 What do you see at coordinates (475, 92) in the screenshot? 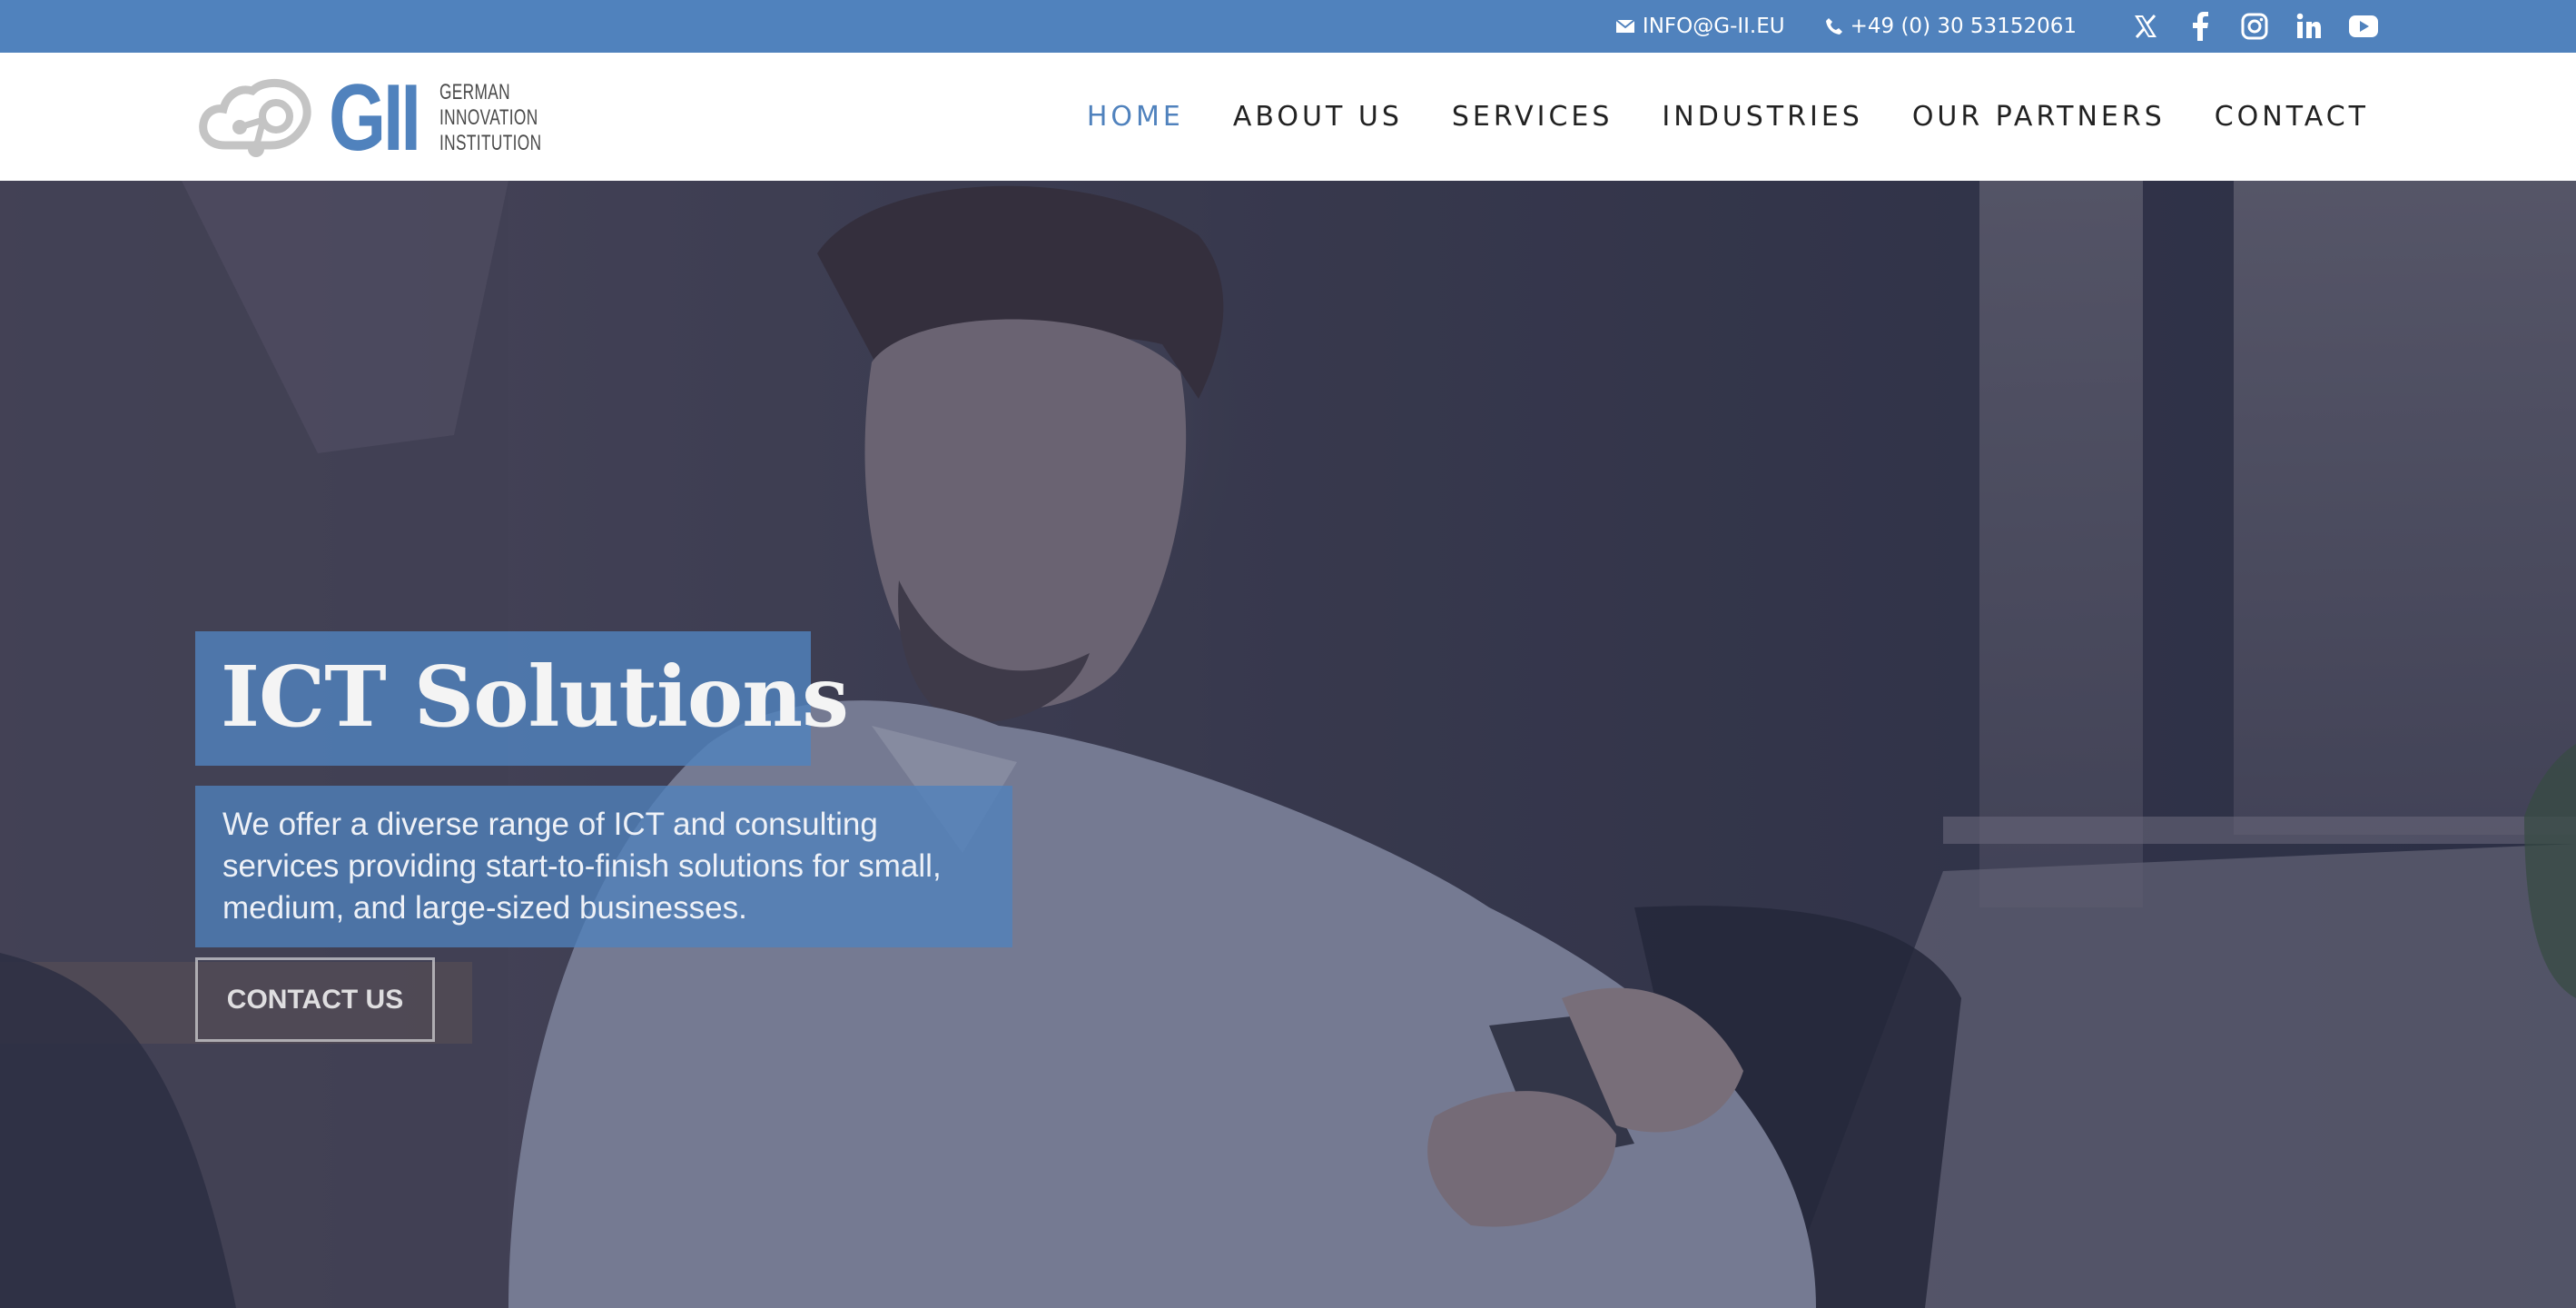
I see `logo-line-1: GERMAN` at bounding box center [475, 92].